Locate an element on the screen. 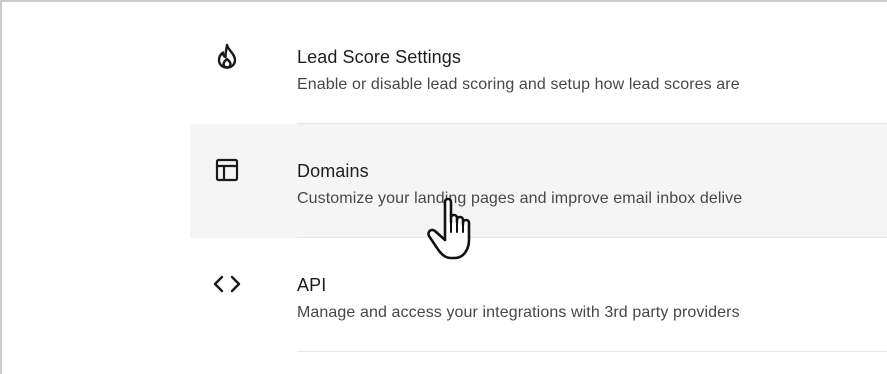  code-icon is located at coordinates (227, 284).